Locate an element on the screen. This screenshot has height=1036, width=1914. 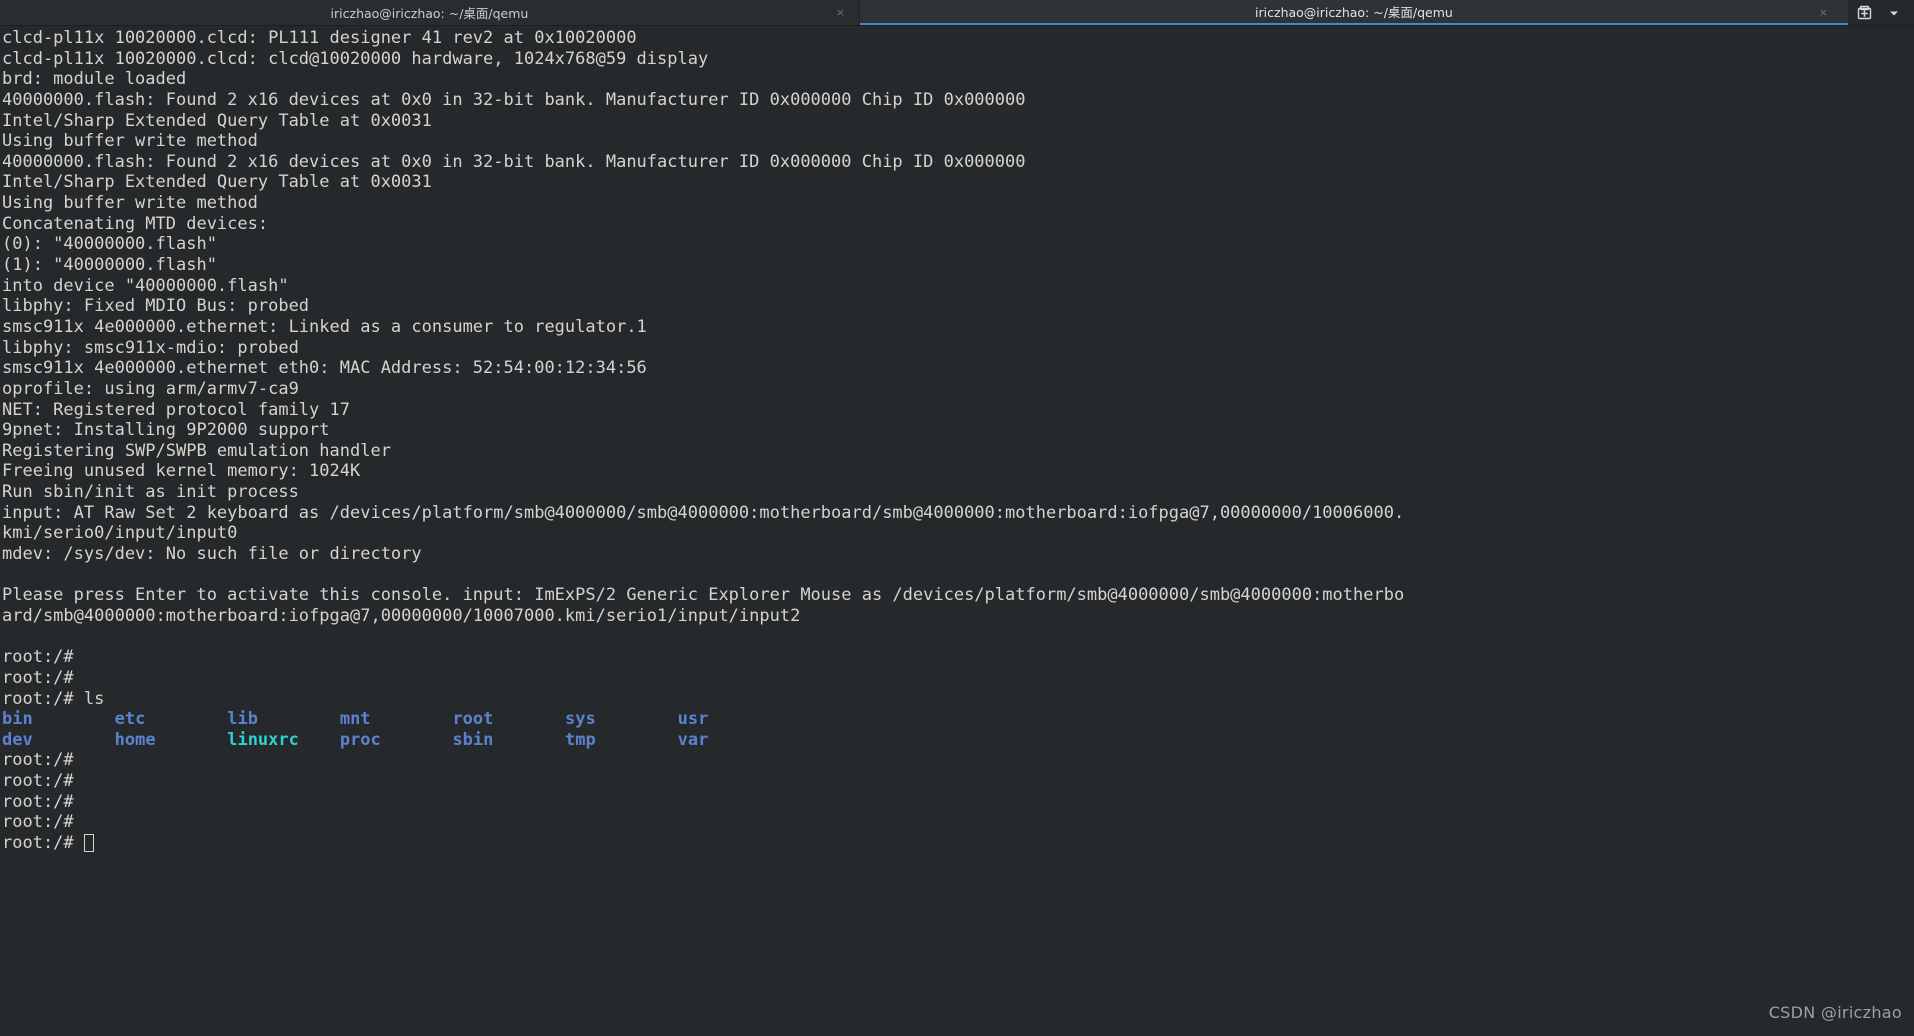
watermark: CSDN @iriczhao is located at coordinates (1835, 1012).